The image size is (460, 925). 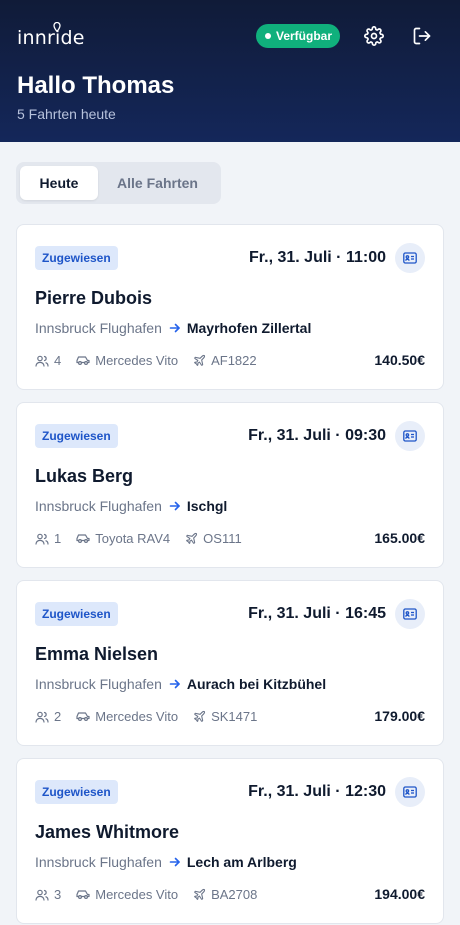 What do you see at coordinates (399, 360) in the screenshot?
I see `ride-price: 140.50€` at bounding box center [399, 360].